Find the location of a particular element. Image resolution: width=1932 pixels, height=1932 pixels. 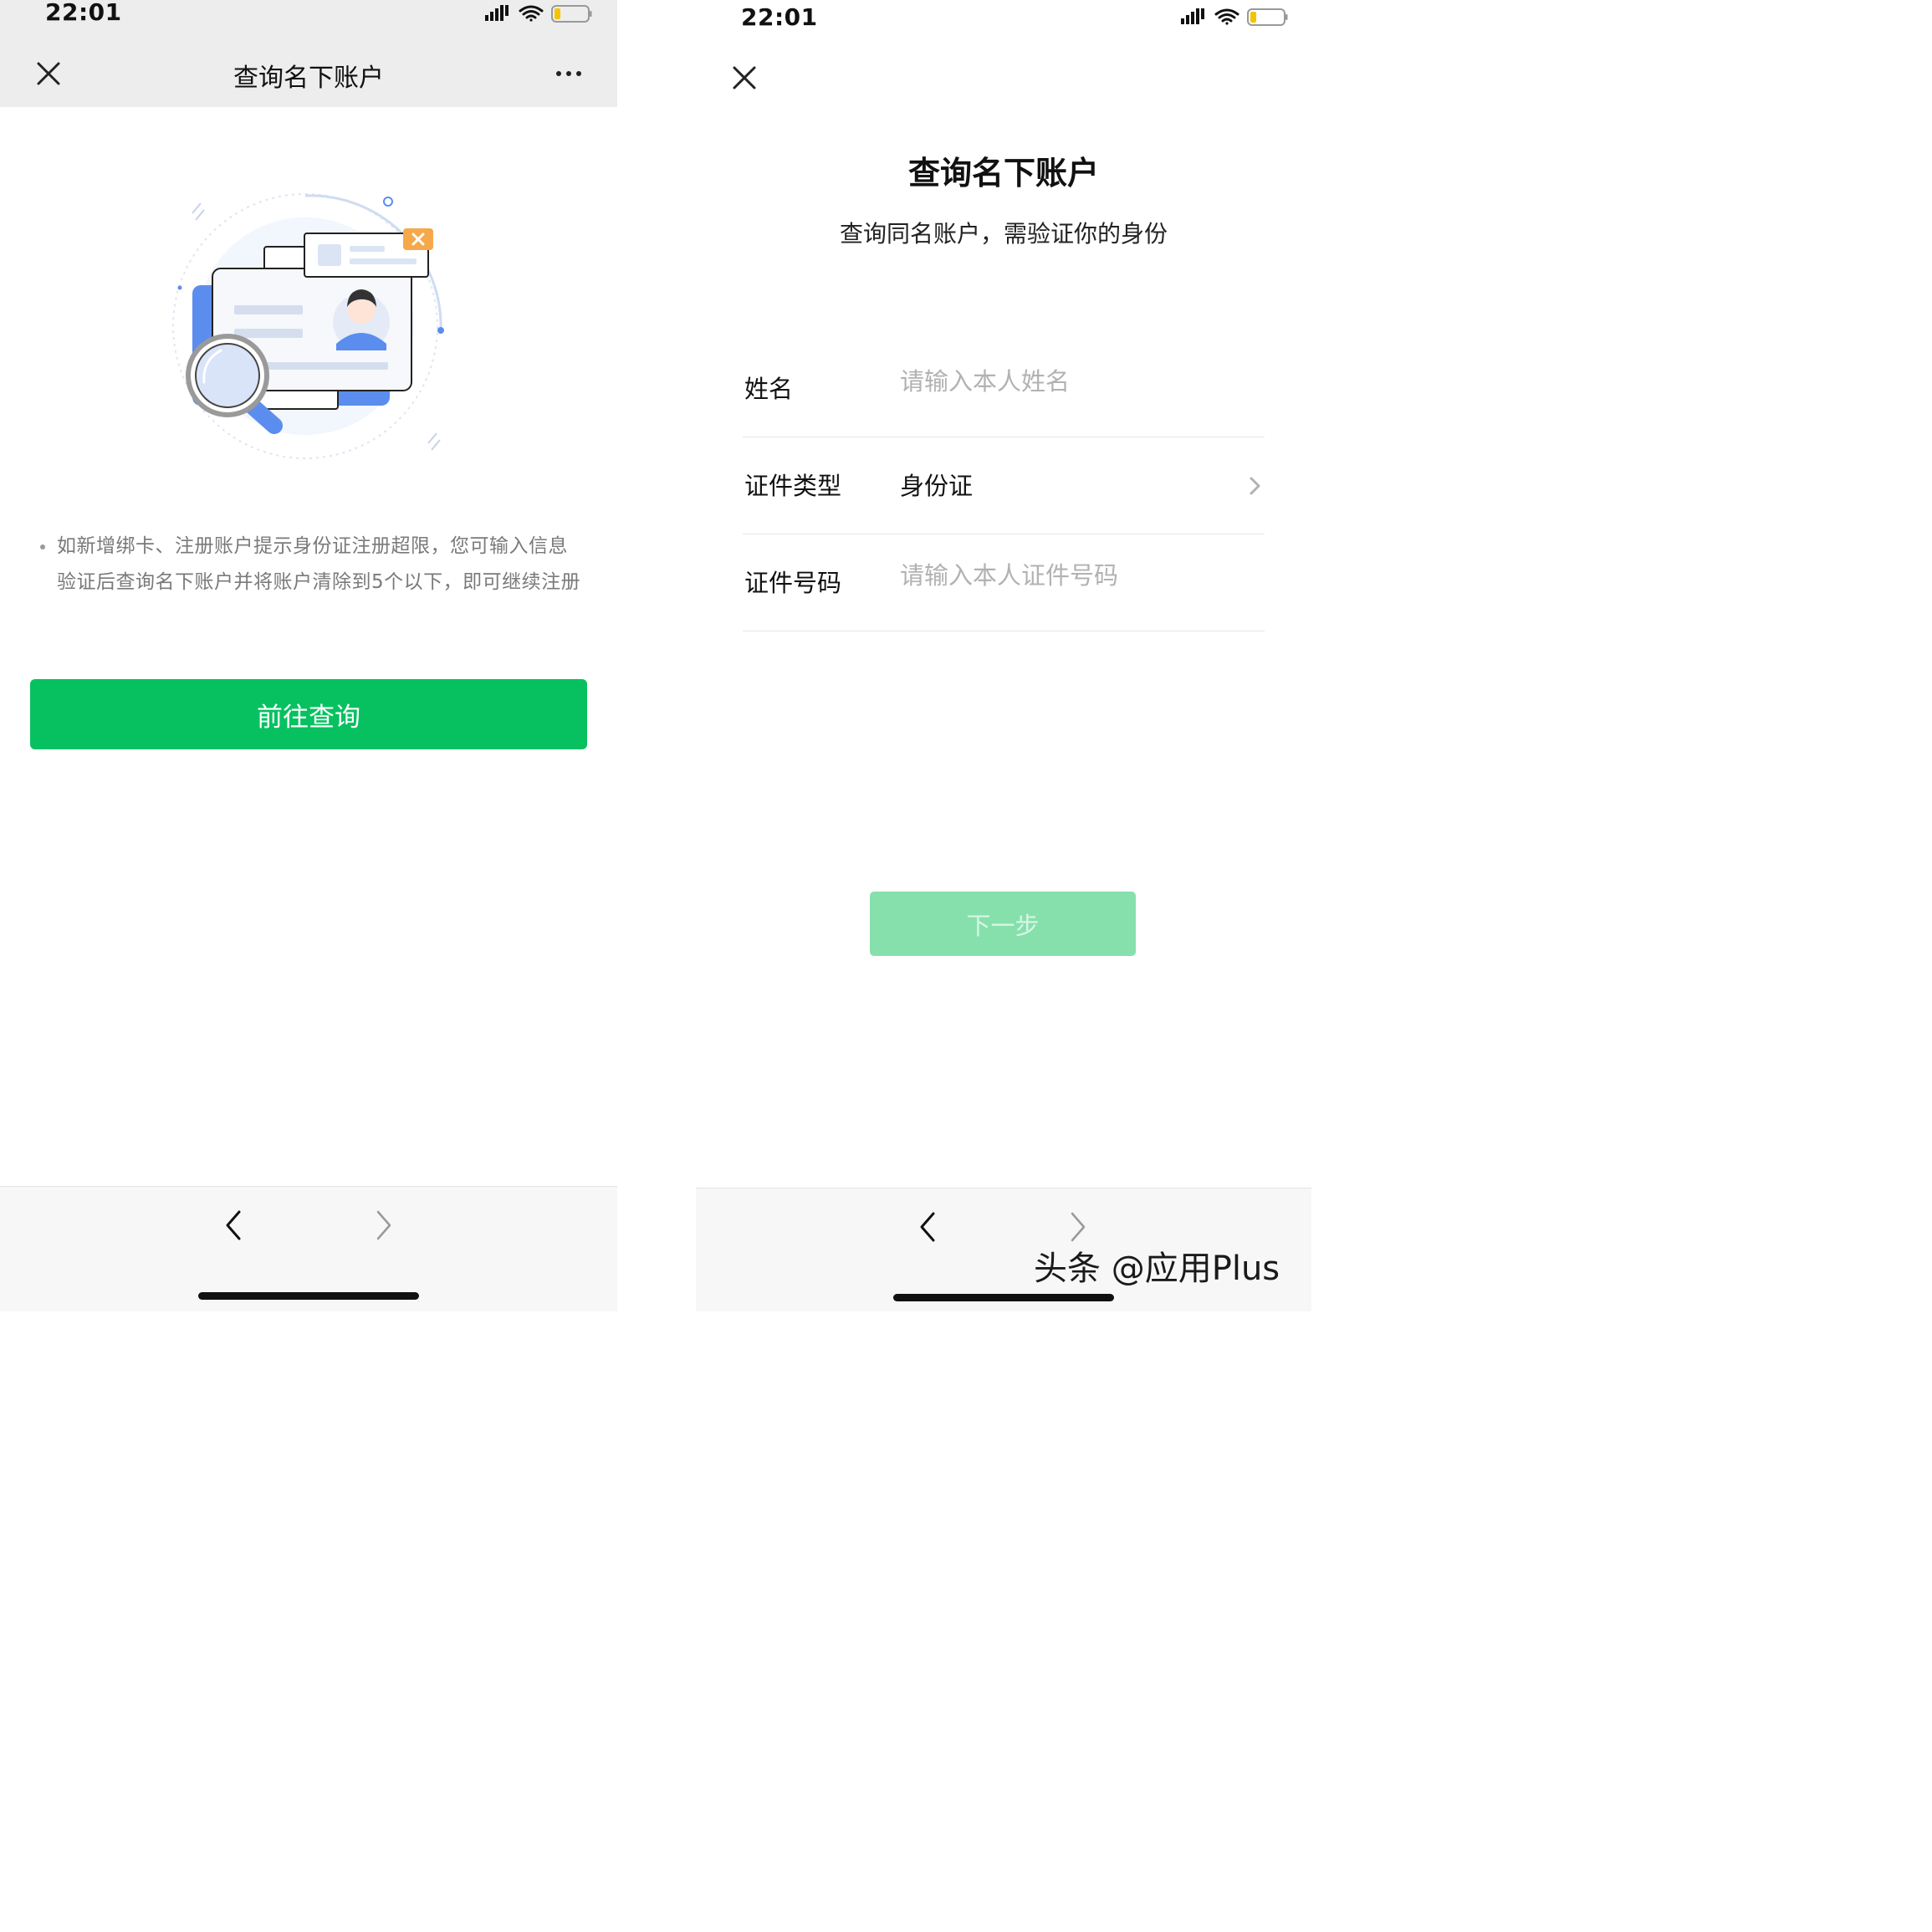

id-number-row: 证件号码 is located at coordinates (1004, 582).